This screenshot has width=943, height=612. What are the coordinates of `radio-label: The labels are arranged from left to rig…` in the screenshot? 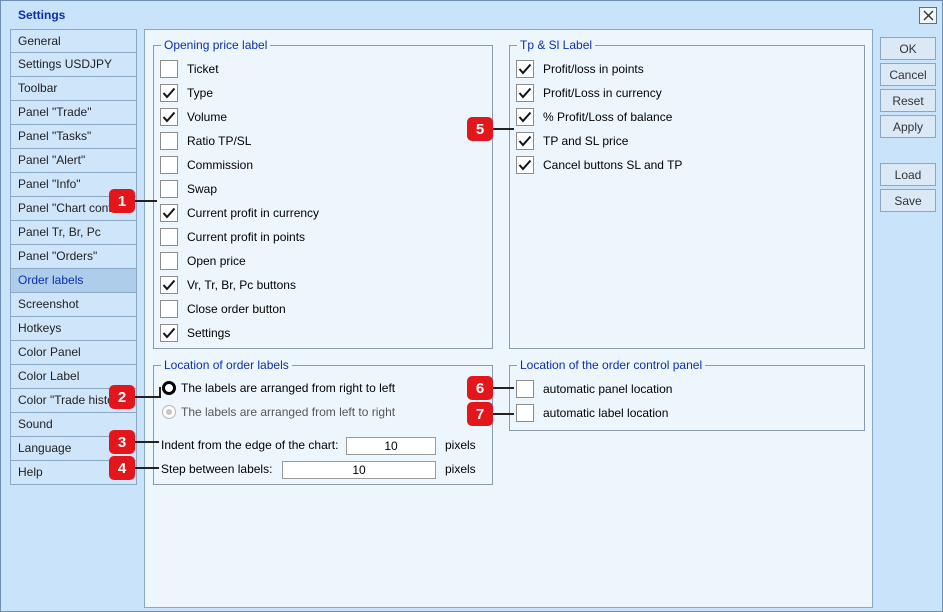 It's located at (288, 412).